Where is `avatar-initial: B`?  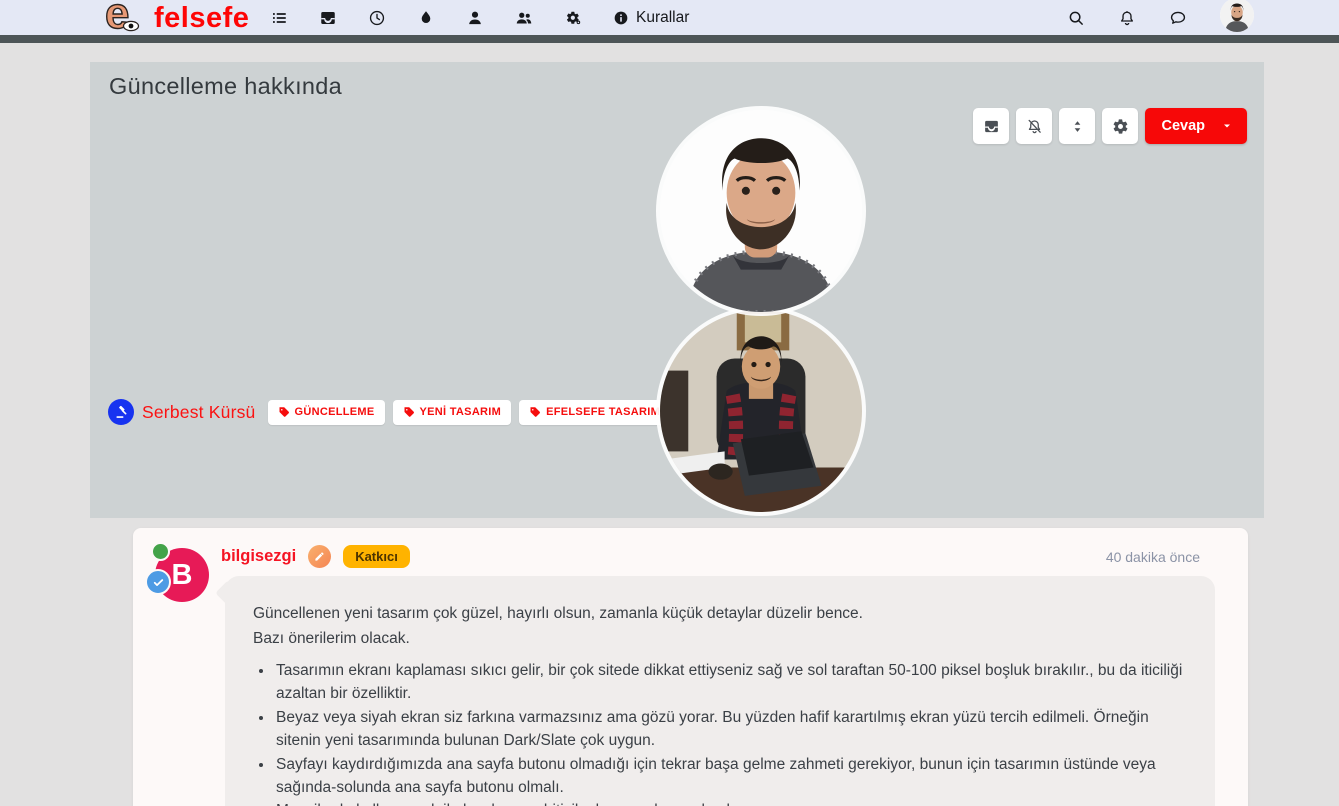 avatar-initial: B is located at coordinates (182, 574).